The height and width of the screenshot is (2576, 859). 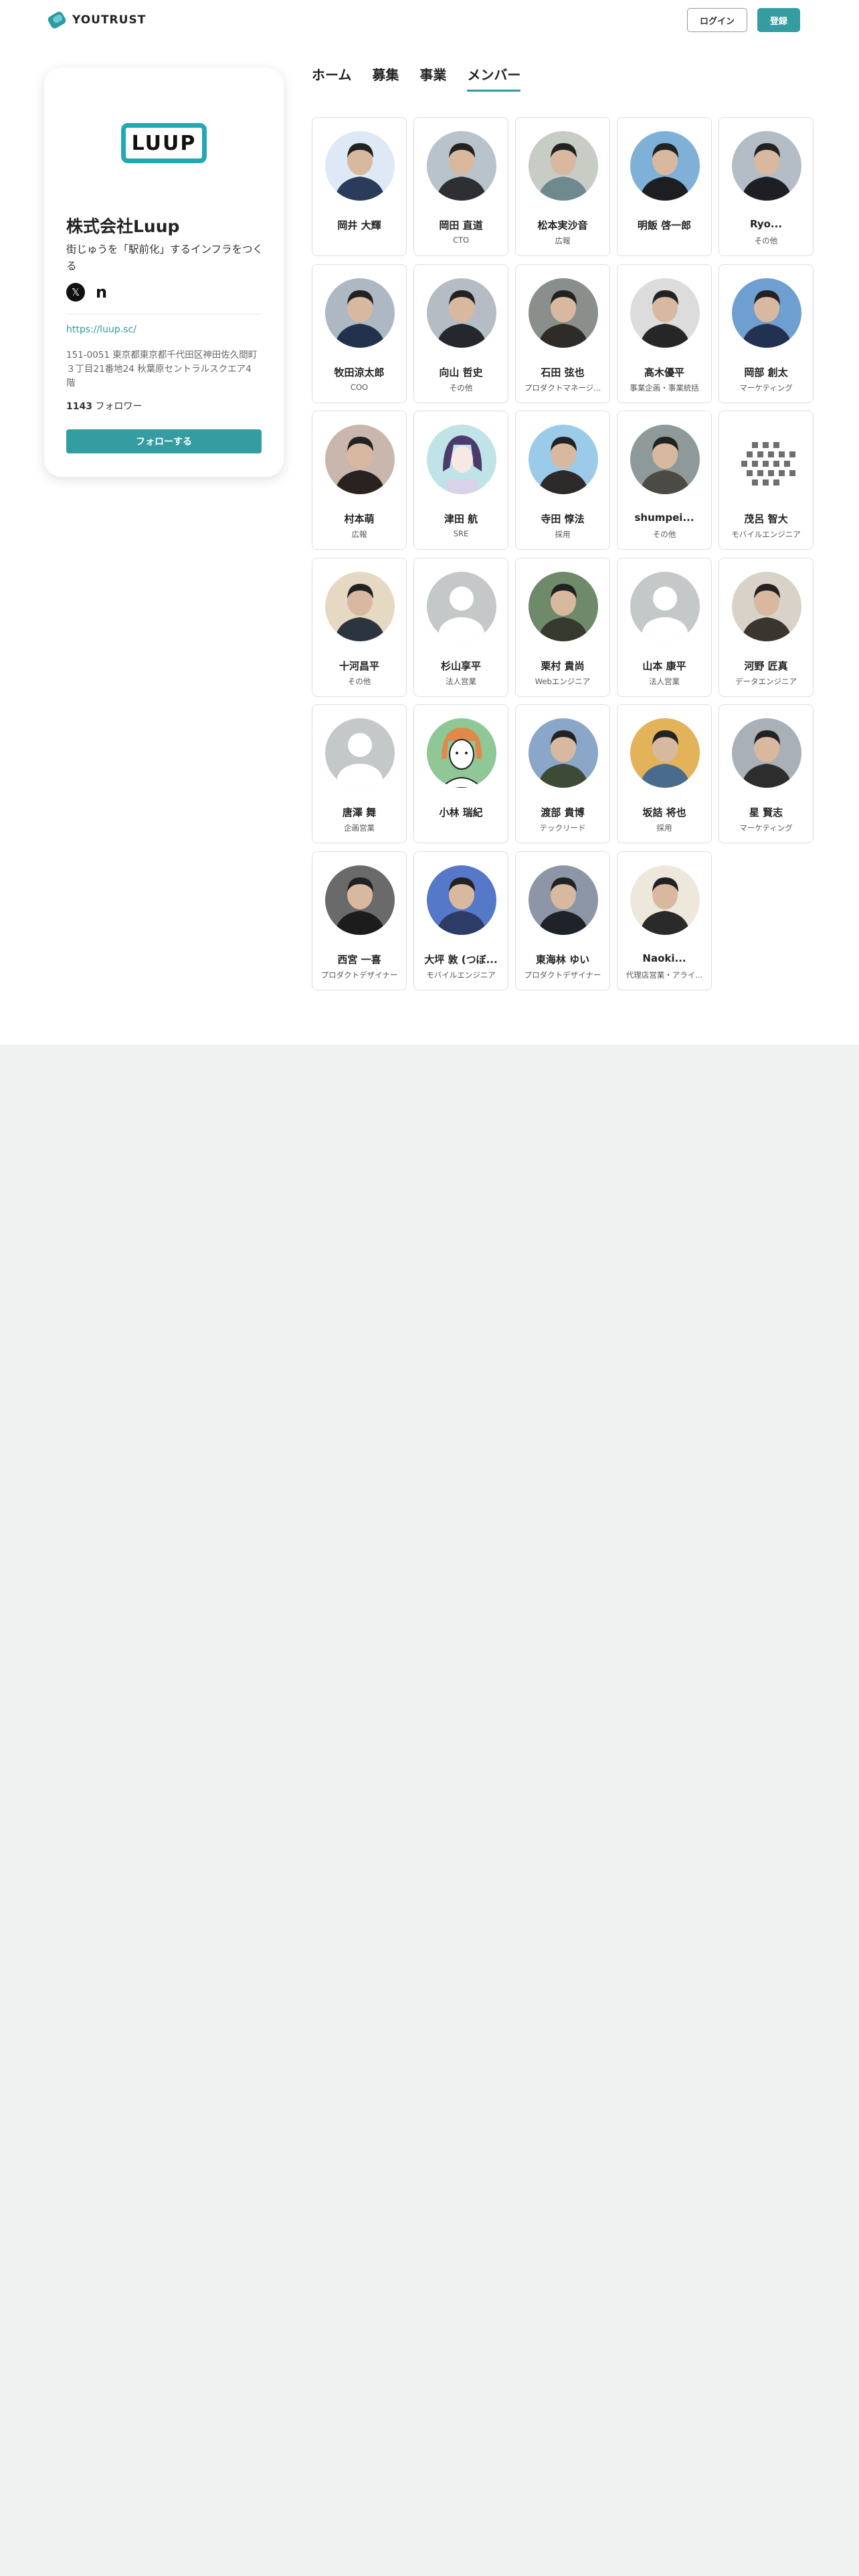 I want to click on member-card: 山本 康平 法人営業, so click(x=664, y=627).